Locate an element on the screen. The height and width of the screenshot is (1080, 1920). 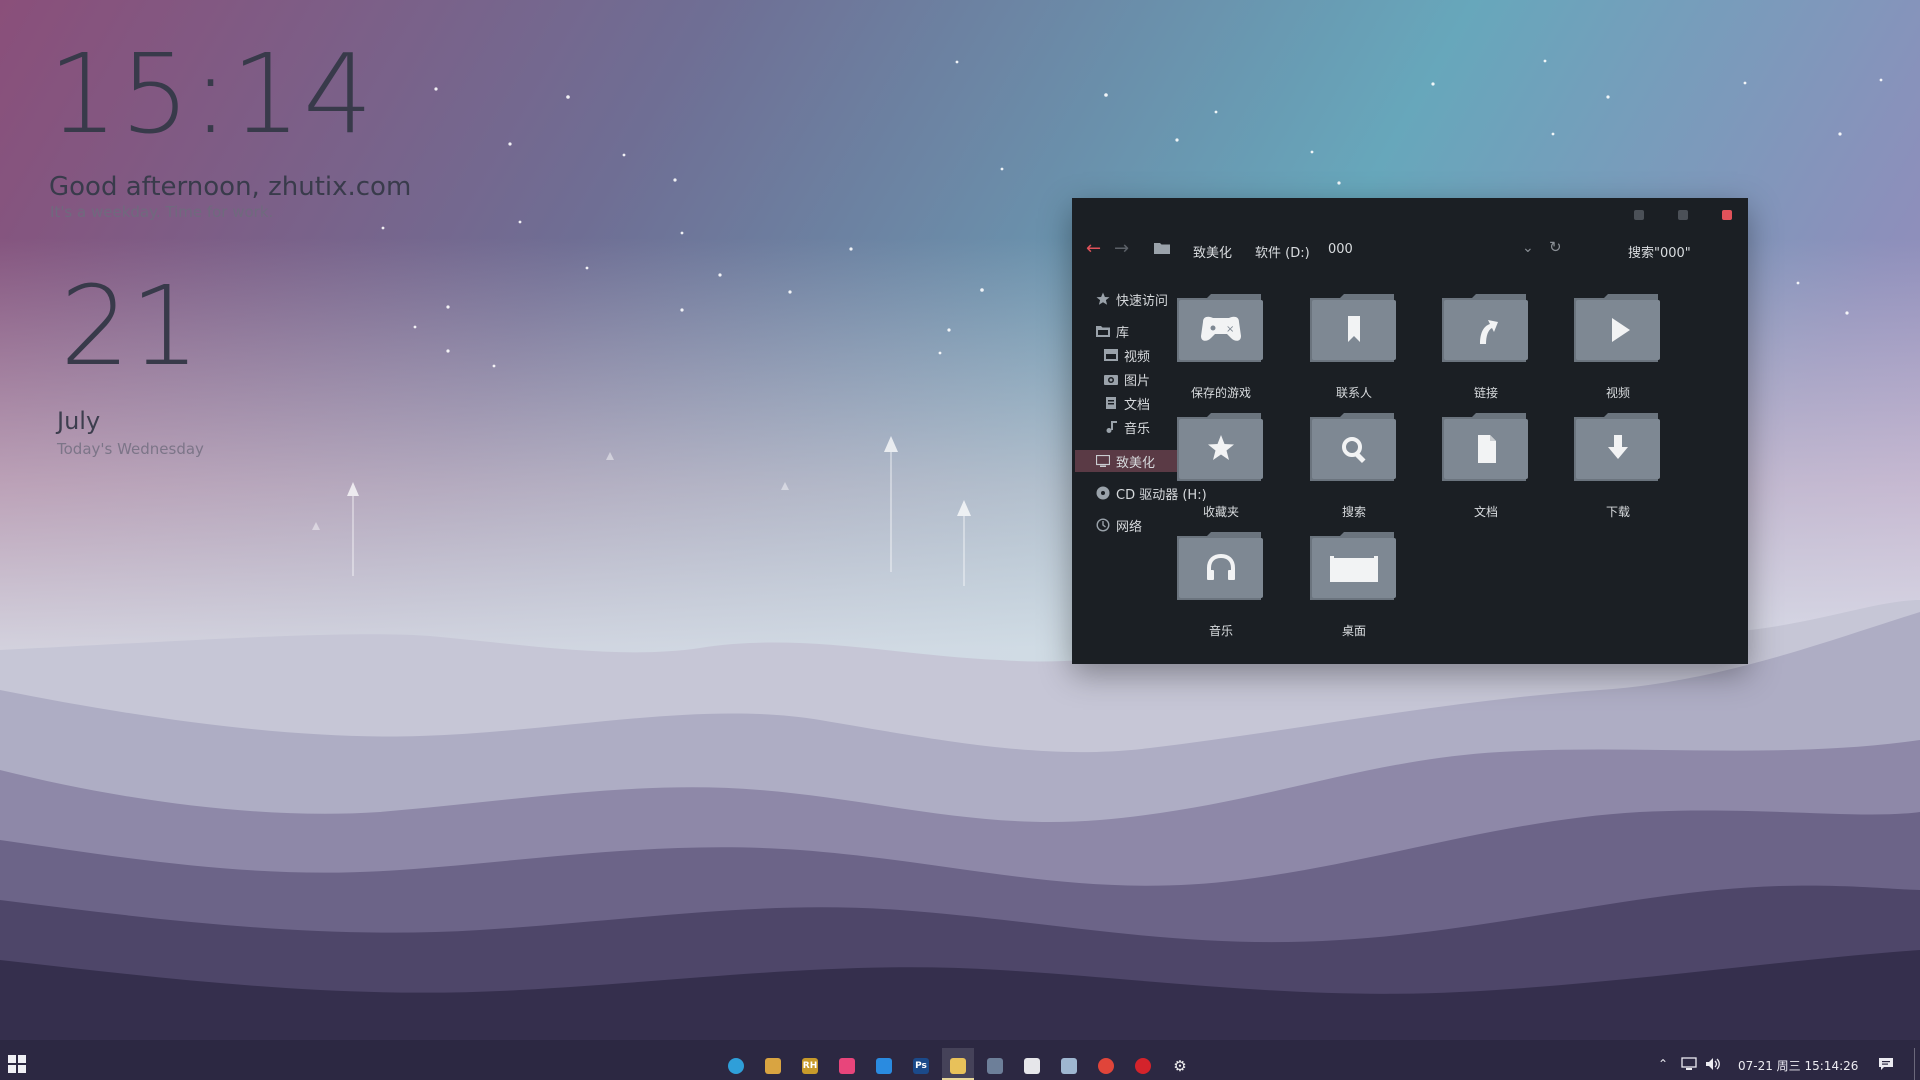
show-desktop-button is located at coordinates (1914, 1064).